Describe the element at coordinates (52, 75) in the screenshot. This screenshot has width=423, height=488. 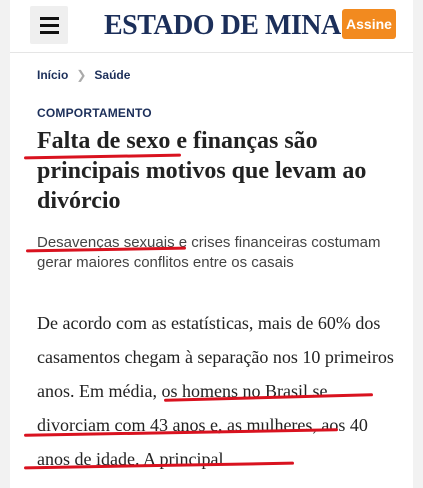
I see `breadcrumb-home-link: Início` at that location.